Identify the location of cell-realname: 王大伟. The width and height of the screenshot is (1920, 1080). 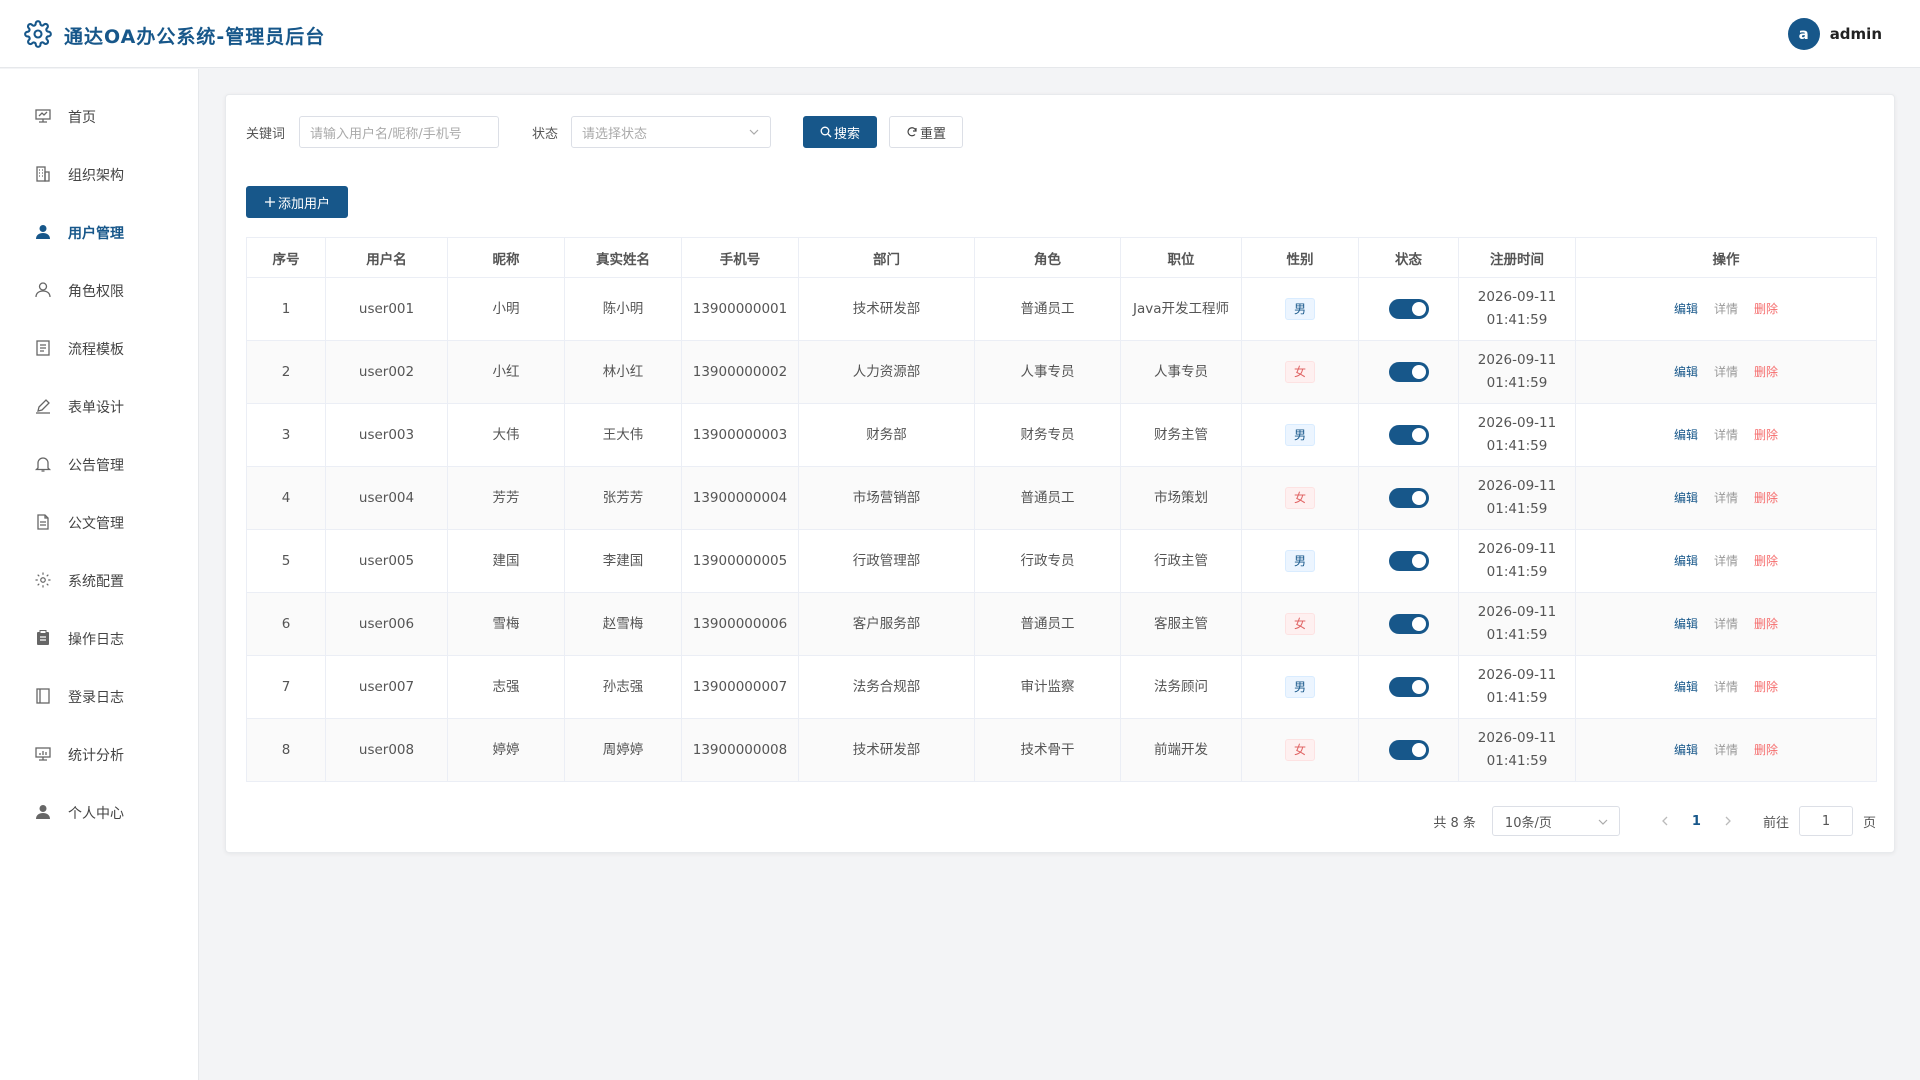
(623, 435).